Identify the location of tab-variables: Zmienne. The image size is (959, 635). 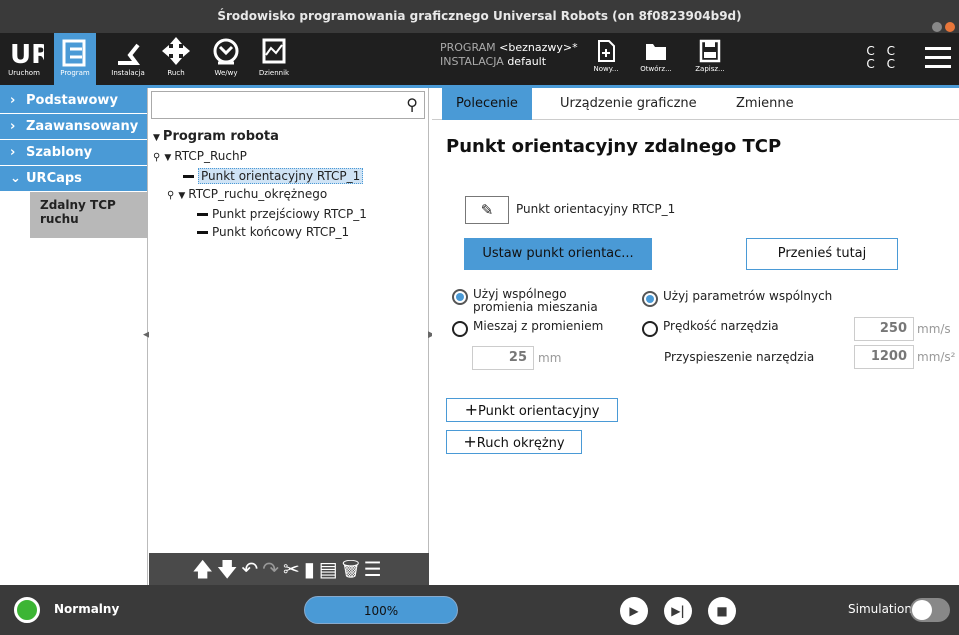
(765, 104).